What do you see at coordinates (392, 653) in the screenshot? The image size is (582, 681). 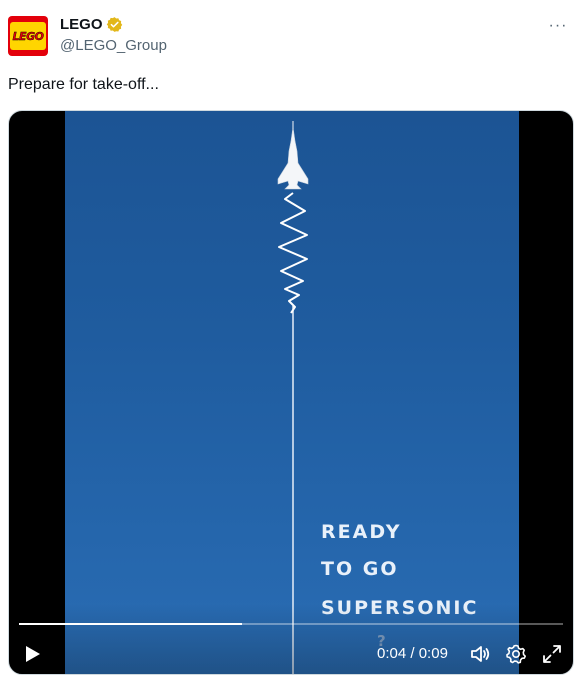 I see `current-time: 0:04` at bounding box center [392, 653].